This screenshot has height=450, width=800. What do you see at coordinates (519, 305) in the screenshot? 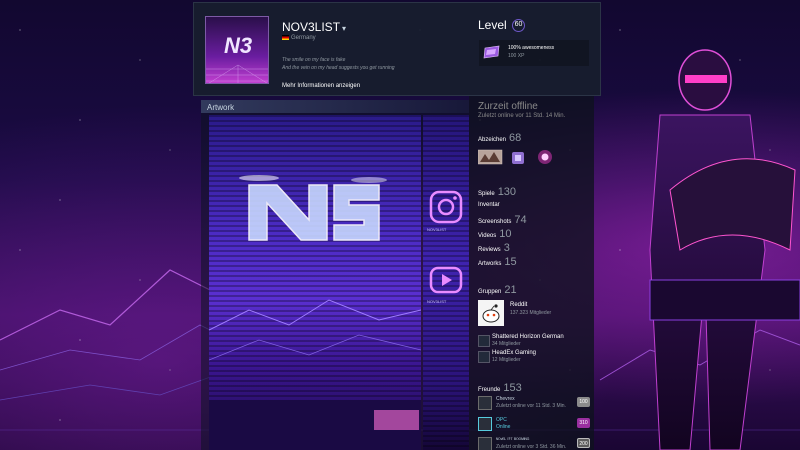
I see `group-name: Reddit` at bounding box center [519, 305].